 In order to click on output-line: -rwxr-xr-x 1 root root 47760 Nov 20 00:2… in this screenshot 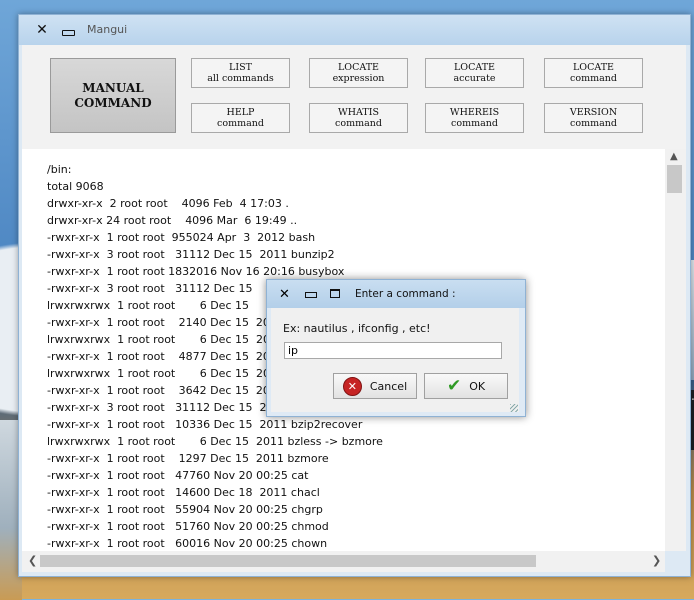, I will do `click(178, 475)`.